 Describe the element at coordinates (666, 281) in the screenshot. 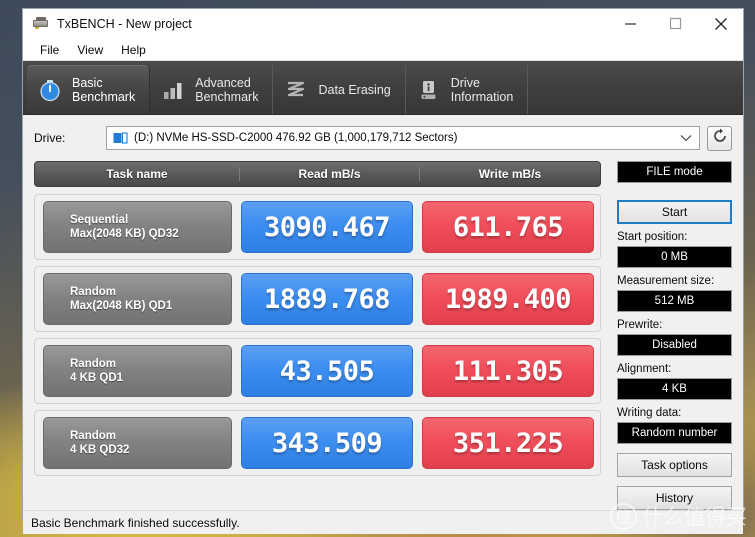

I see `measurement-size-label: Measurement size:` at that location.